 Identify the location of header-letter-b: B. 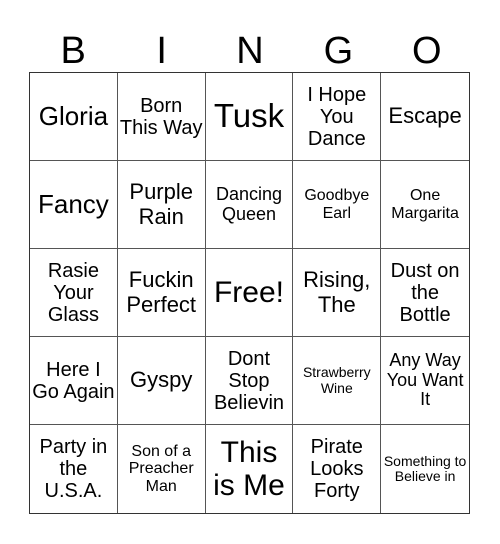
(73, 51).